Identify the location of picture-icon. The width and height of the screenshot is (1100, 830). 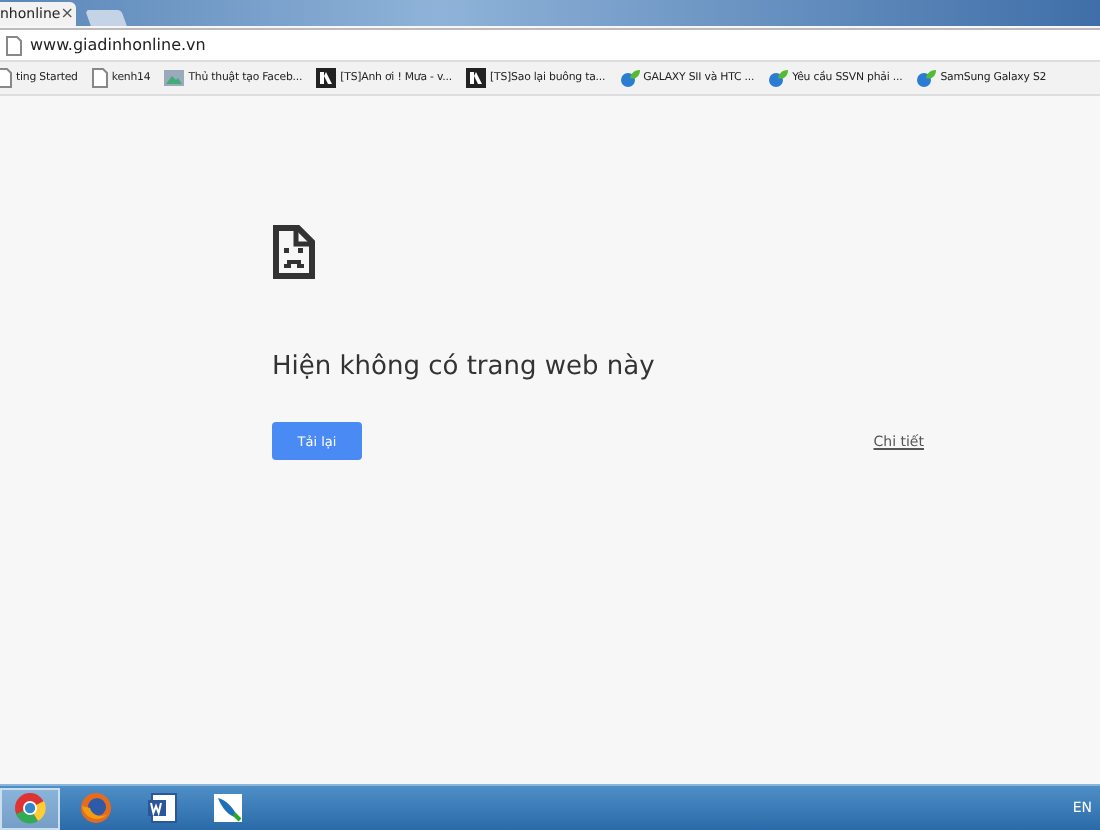
(174, 78).